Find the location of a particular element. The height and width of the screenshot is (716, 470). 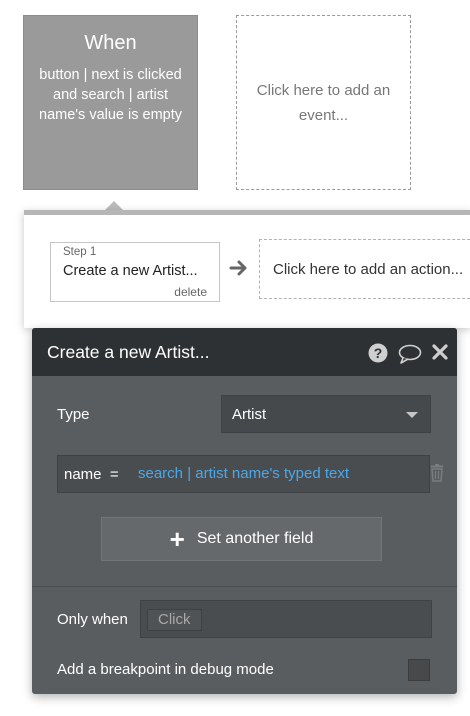

arrow-right-icon is located at coordinates (238, 268).